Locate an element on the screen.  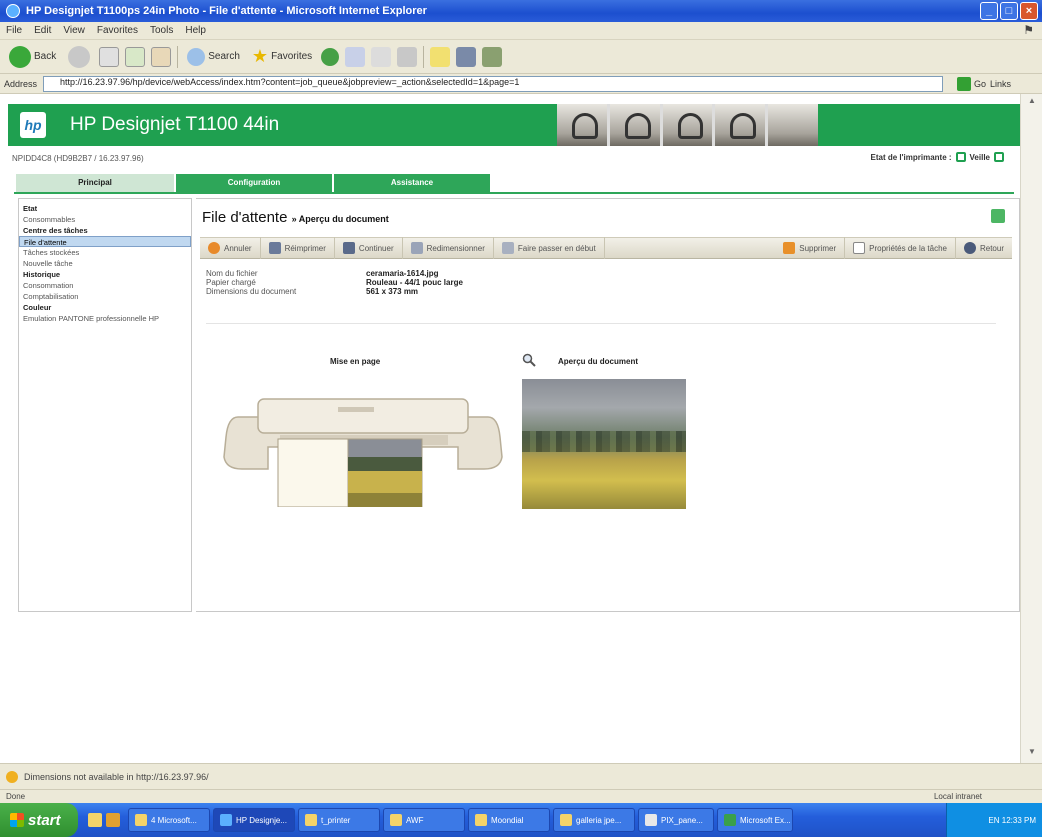
favorites-button: ★ Favorites is located at coordinates (282, 57).